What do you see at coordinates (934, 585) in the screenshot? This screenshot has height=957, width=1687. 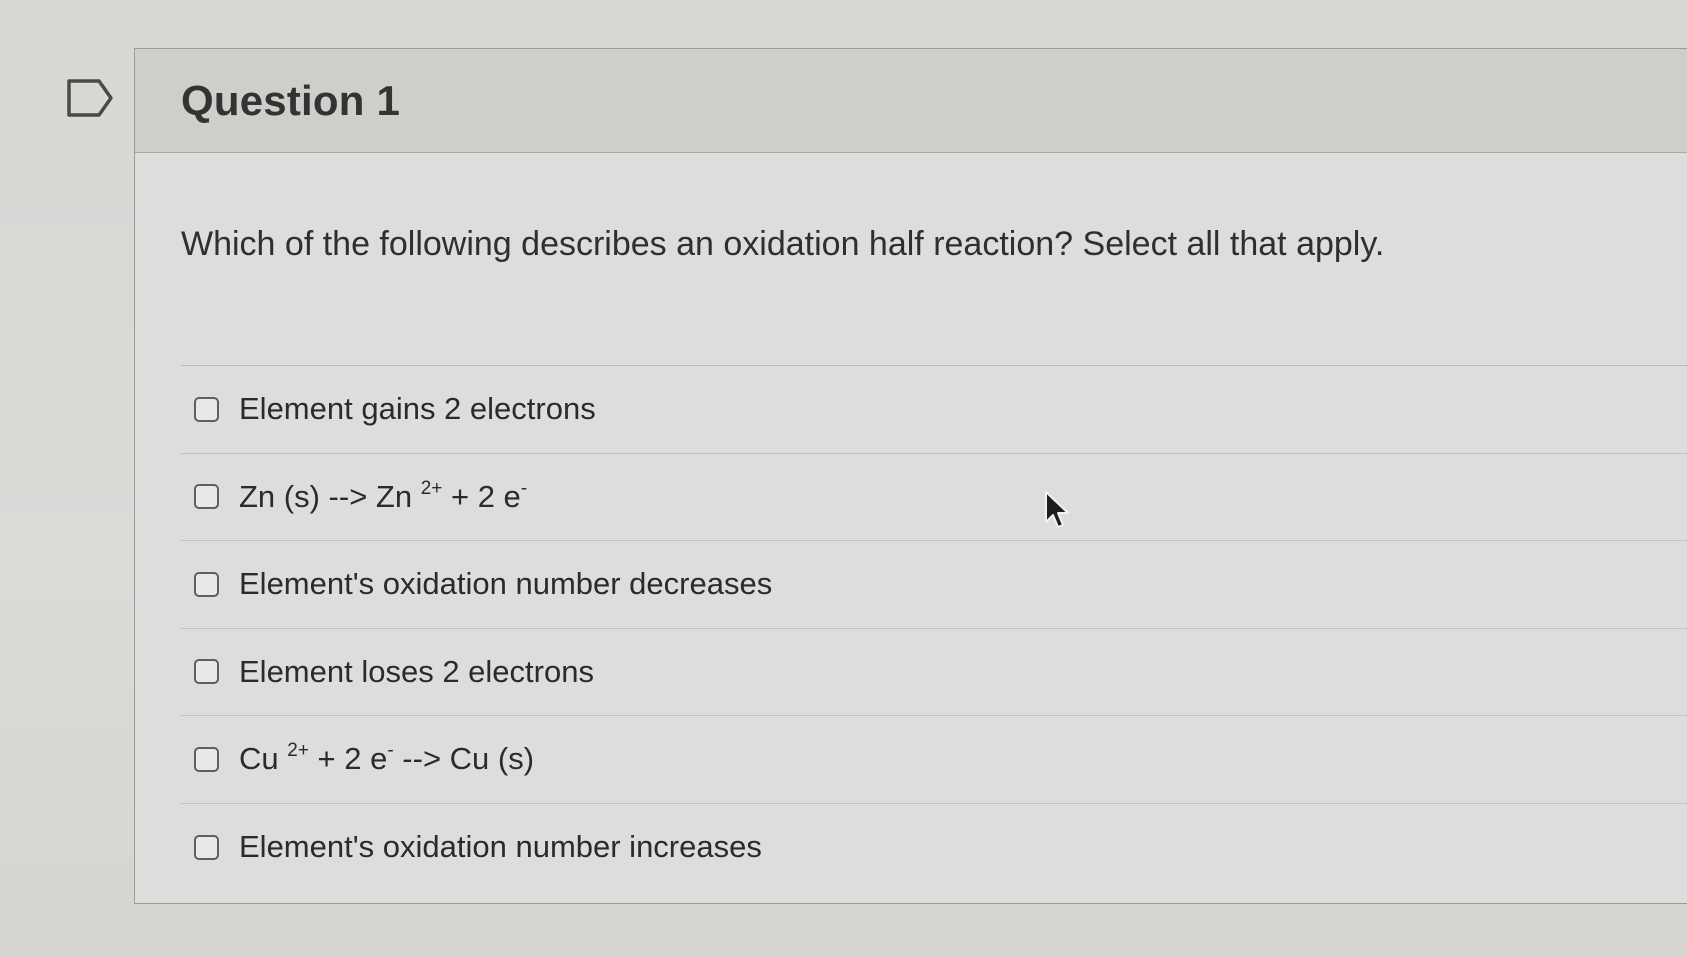 I see `answer-option: Element's oxidation number decreases` at bounding box center [934, 585].